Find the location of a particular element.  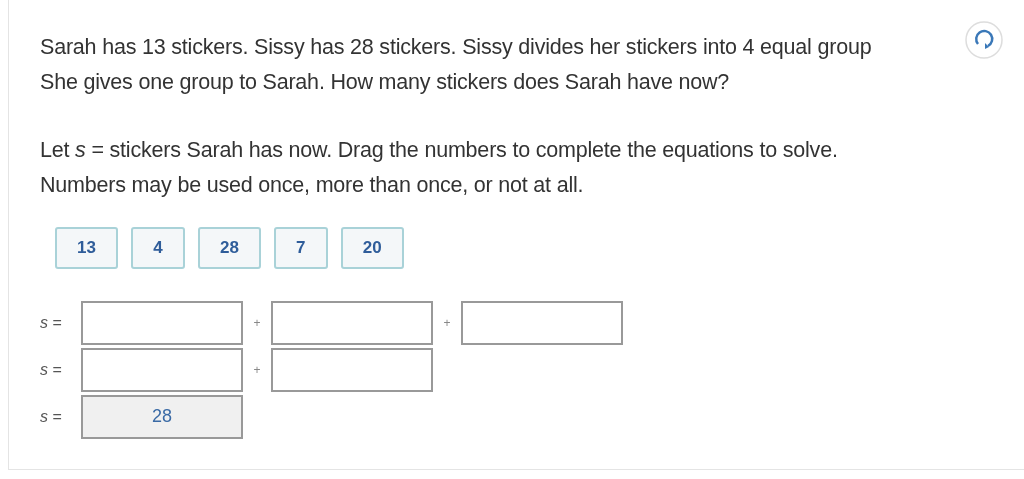

instruction-text: Let s = stickers Sarah has now. Drag the numbers to complete the equations to solve. Numbers may be used once, more than once, or not at all. is located at coordinates (439, 168).